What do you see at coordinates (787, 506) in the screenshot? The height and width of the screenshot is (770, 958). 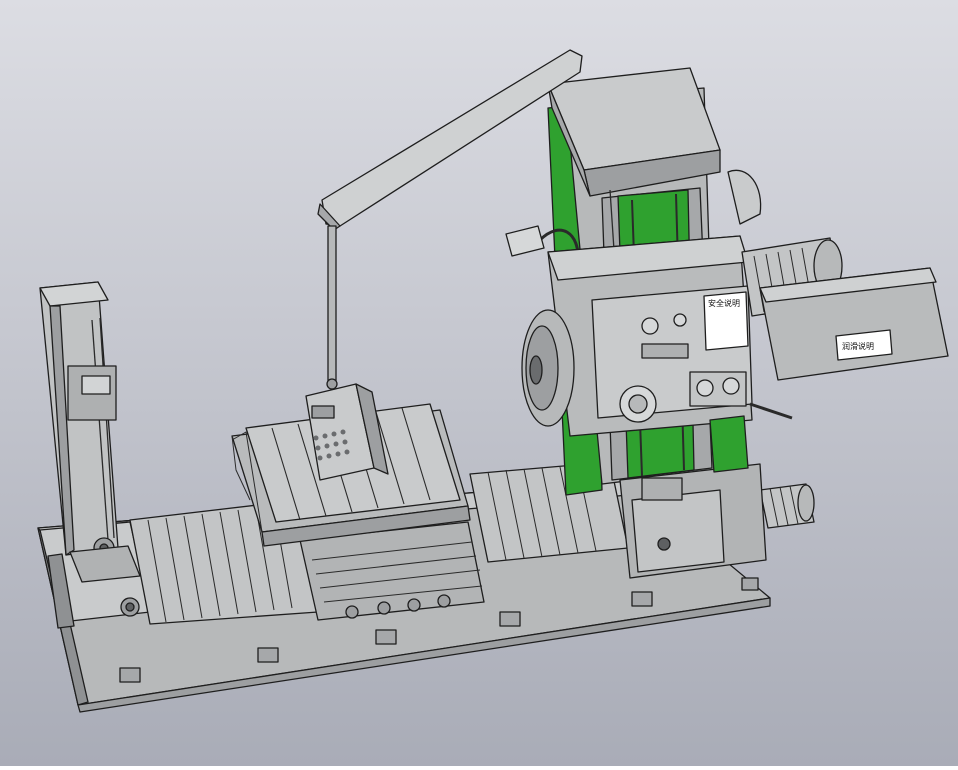 I see `bed-drive-motor` at bounding box center [787, 506].